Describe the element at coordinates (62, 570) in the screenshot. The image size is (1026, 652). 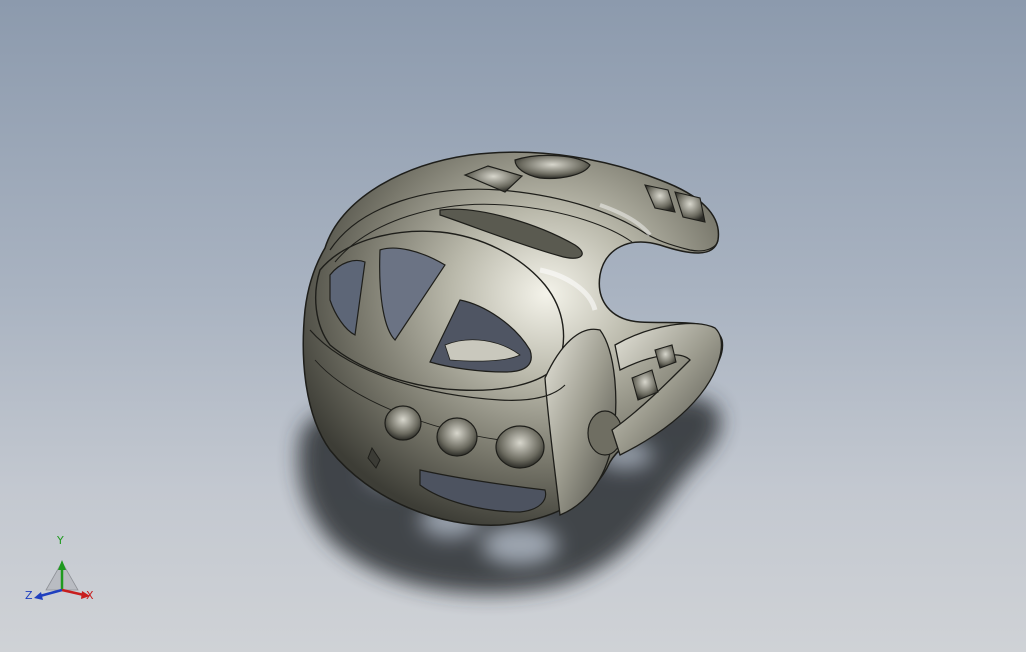
I see `axis-triad: Y X Z` at that location.